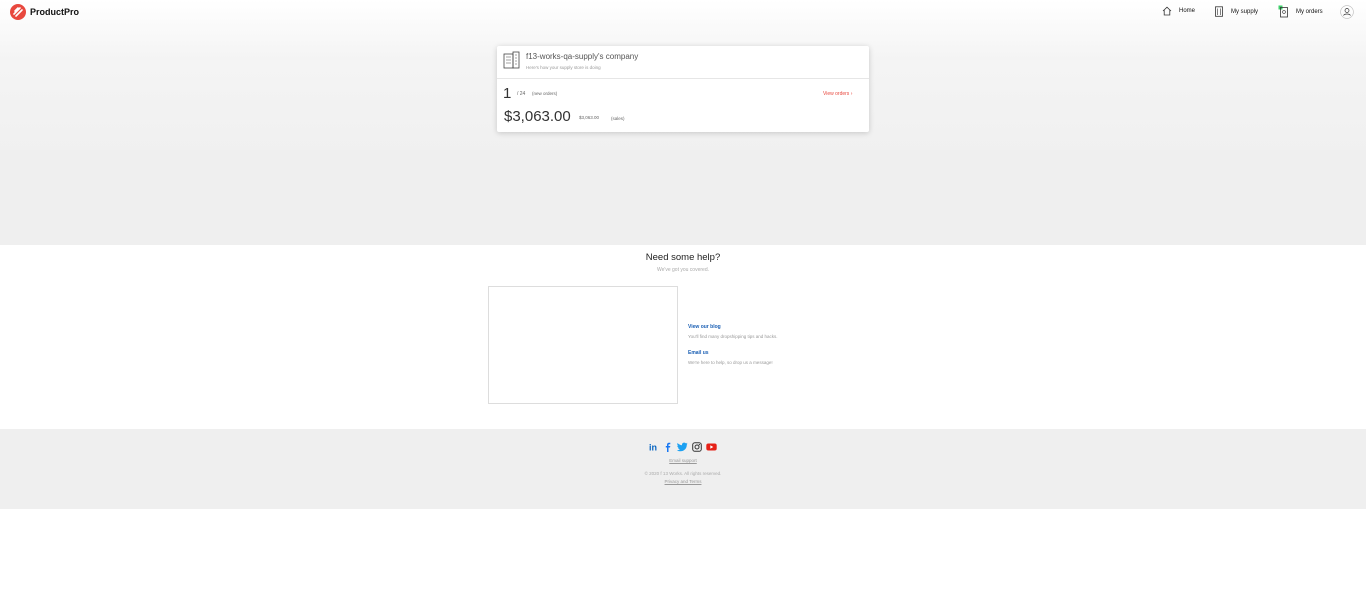 The image size is (1366, 613). I want to click on twitter-icon, so click(682, 448).